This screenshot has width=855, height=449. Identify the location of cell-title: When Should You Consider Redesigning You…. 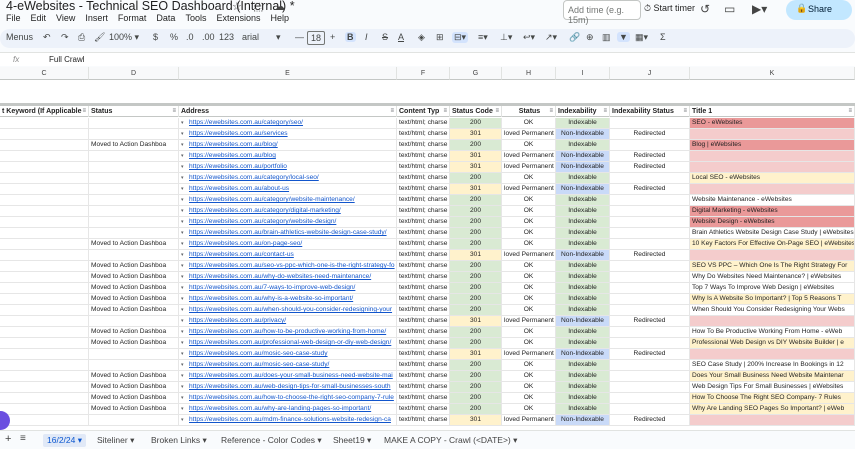
(772, 310).